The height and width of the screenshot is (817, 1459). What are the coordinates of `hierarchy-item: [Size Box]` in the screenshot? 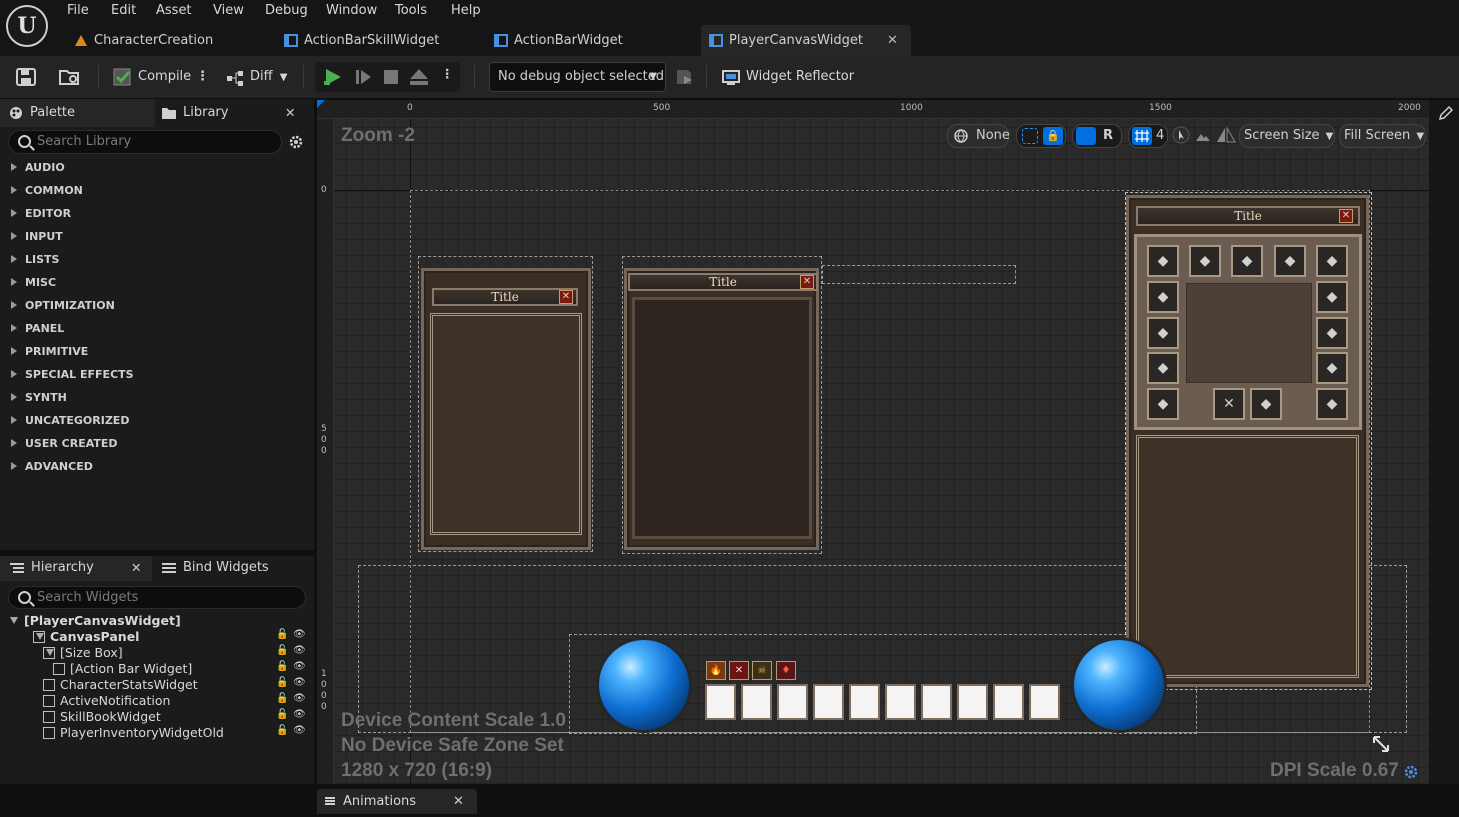 It's located at (91, 653).